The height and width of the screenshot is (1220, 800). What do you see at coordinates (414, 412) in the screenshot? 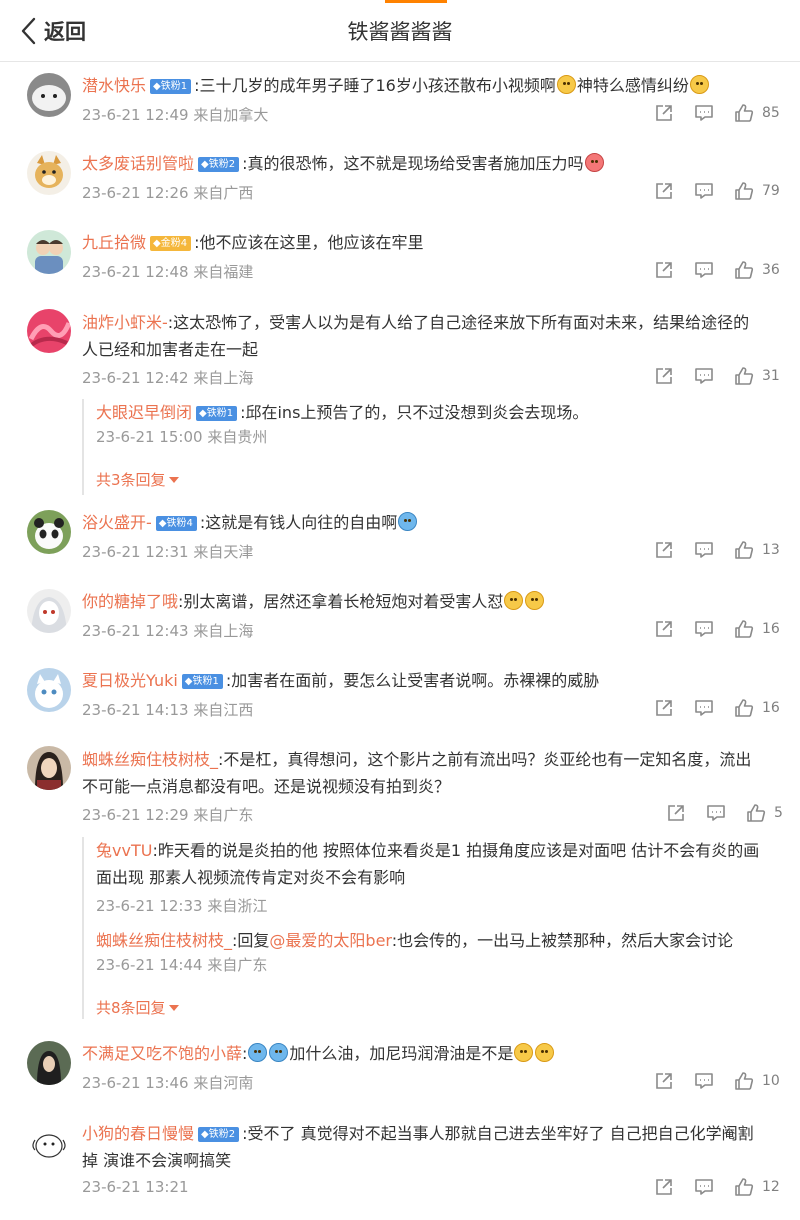
I see `reply-text: :邱在ins上预告了的，只不过没想到炎会去现场。` at bounding box center [414, 412].